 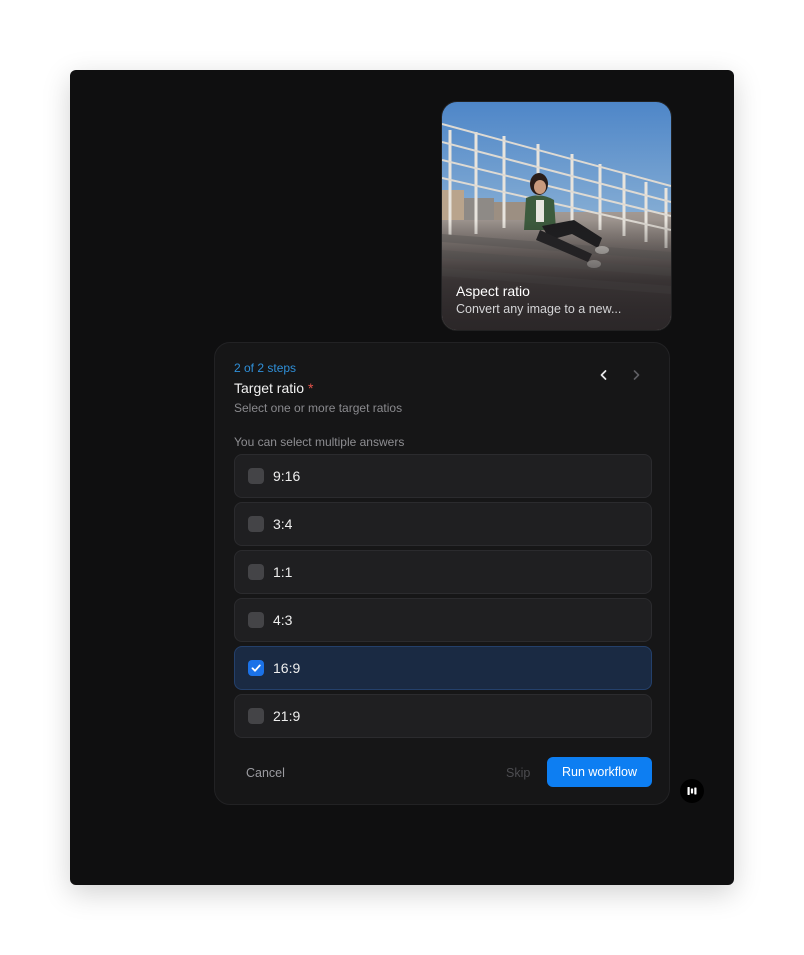 What do you see at coordinates (443, 620) in the screenshot?
I see `option-row: 4:3` at bounding box center [443, 620].